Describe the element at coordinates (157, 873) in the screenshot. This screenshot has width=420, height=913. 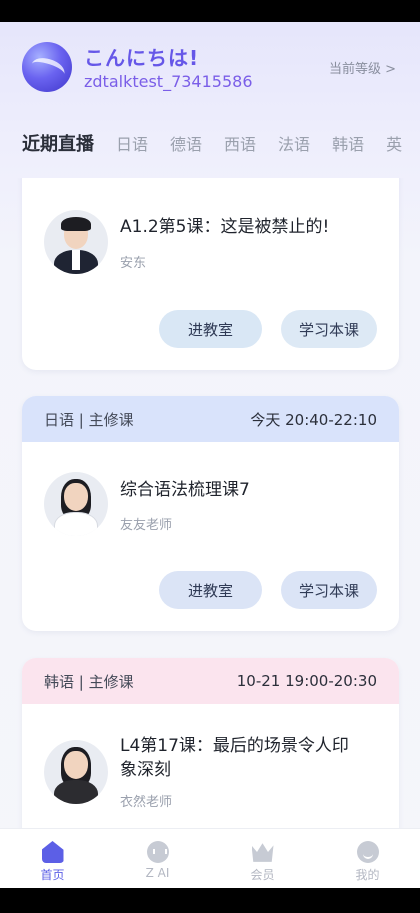
I see `nav-label: Z AI` at that location.